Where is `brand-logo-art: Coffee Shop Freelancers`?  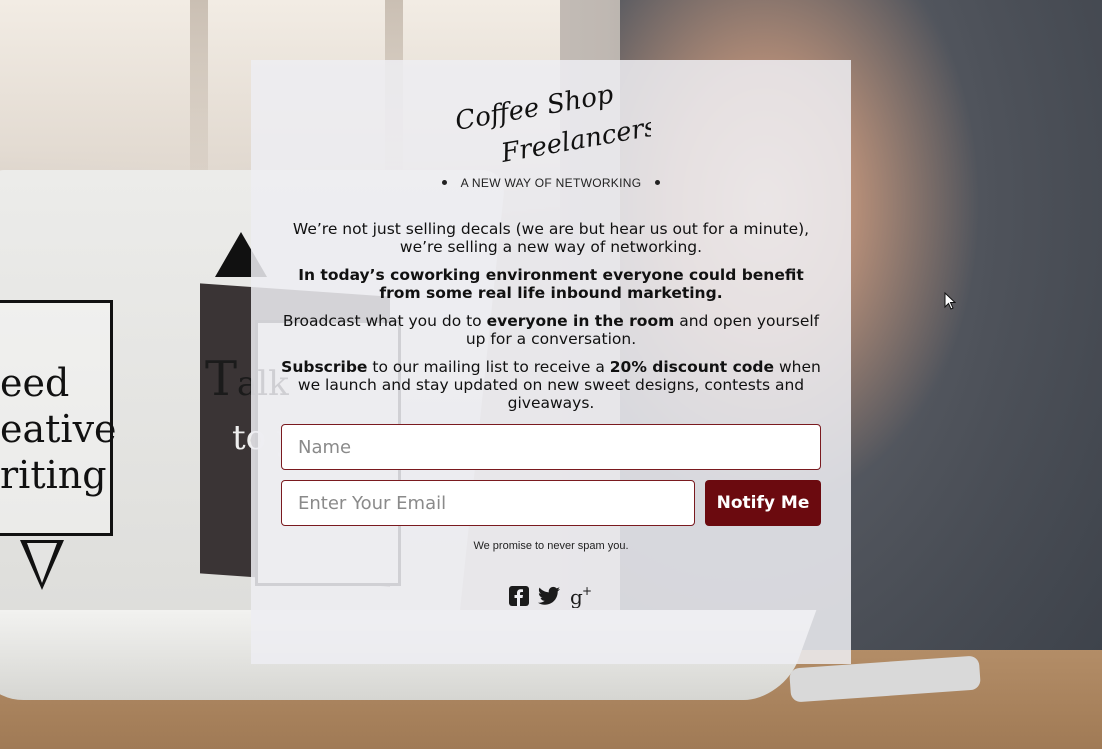 brand-logo-art: Coffee Shop Freelancers is located at coordinates (552, 128).